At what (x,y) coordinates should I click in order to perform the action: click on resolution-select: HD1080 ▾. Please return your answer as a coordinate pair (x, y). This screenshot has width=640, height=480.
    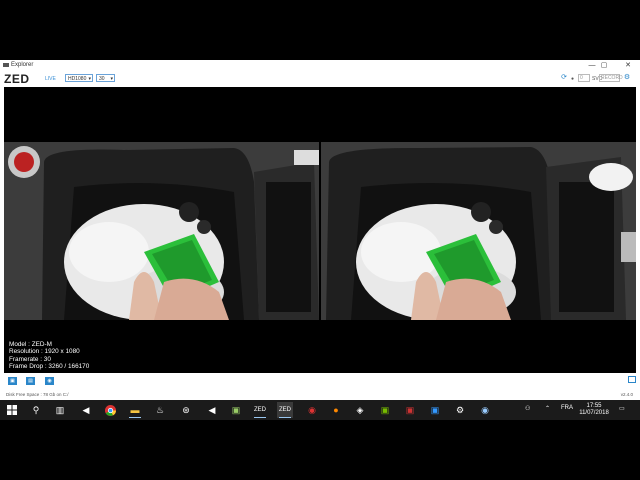
    Looking at the image, I should click on (79, 78).